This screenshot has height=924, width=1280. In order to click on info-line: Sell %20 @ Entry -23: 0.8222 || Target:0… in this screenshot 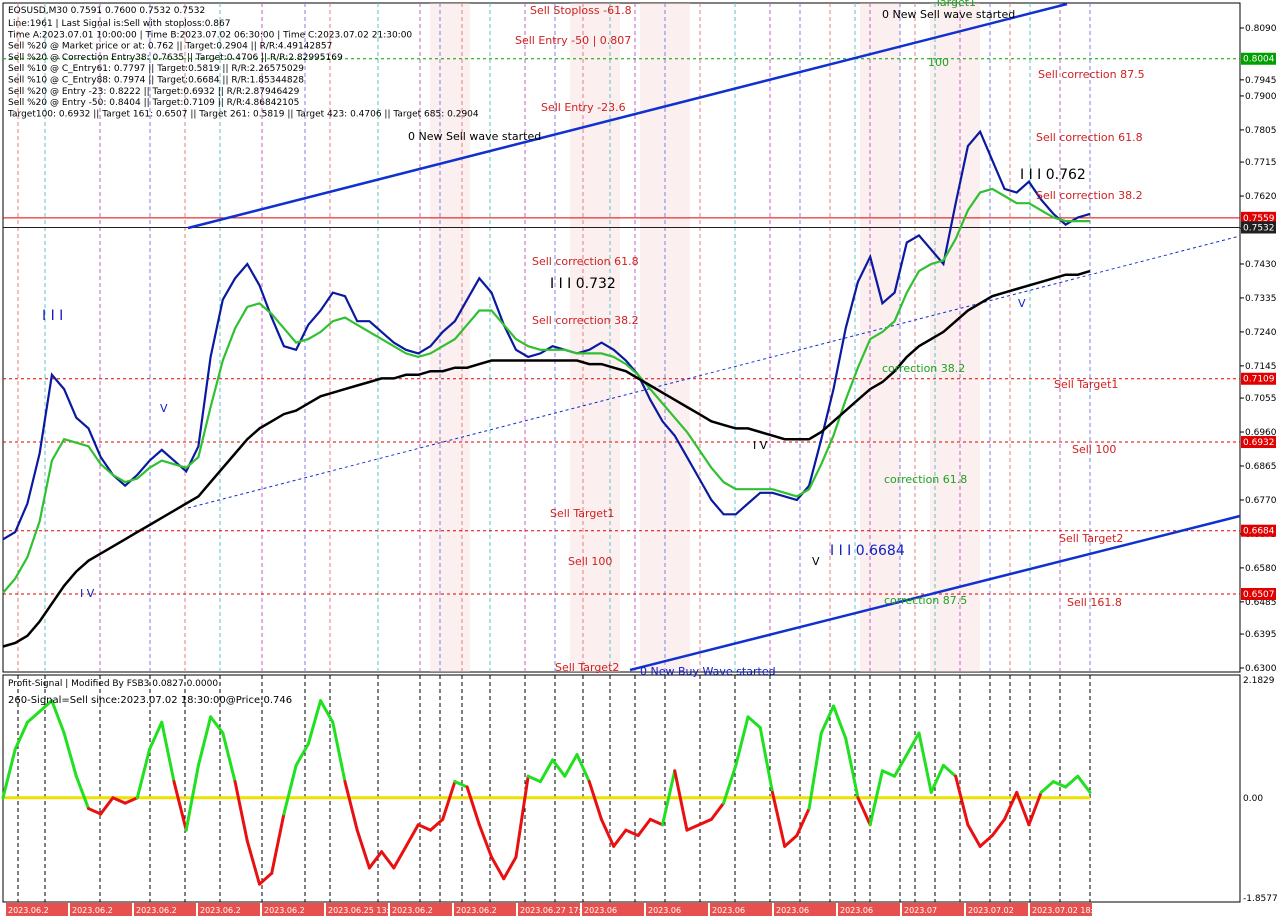, I will do `click(154, 92)`.